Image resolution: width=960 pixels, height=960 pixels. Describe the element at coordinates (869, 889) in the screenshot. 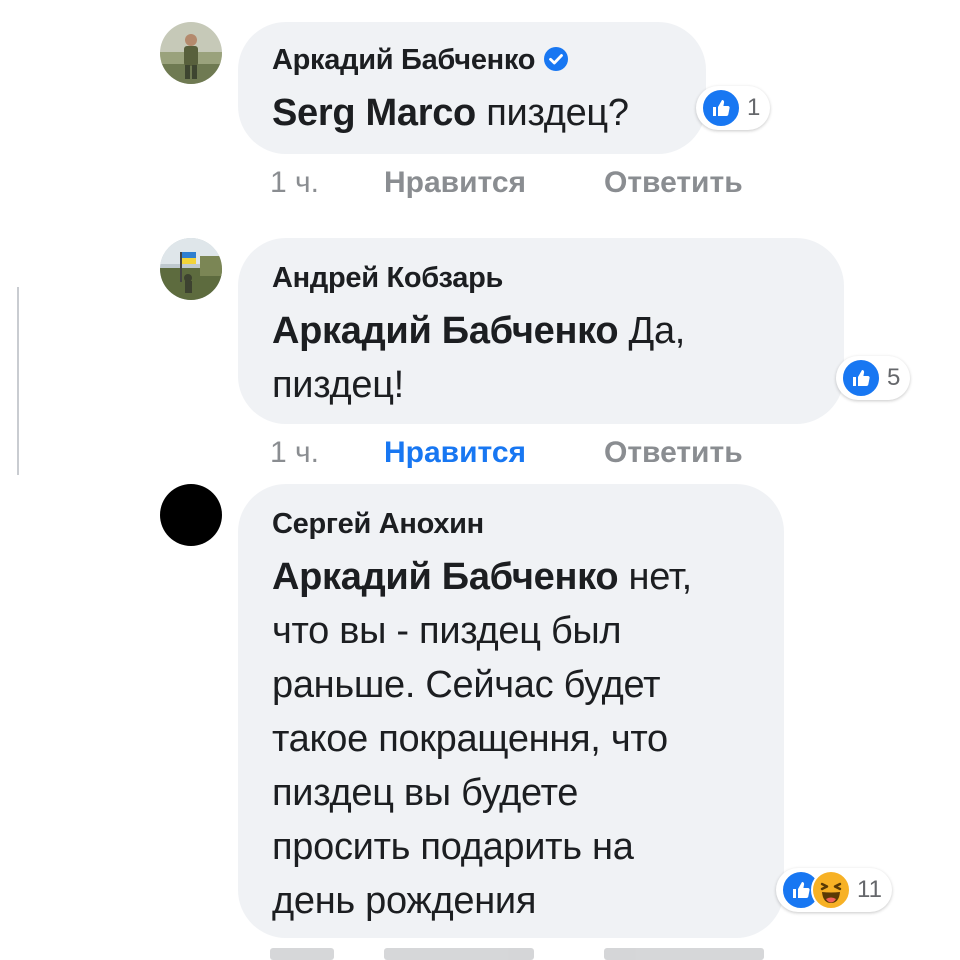

I see `reaction-count: 11` at that location.